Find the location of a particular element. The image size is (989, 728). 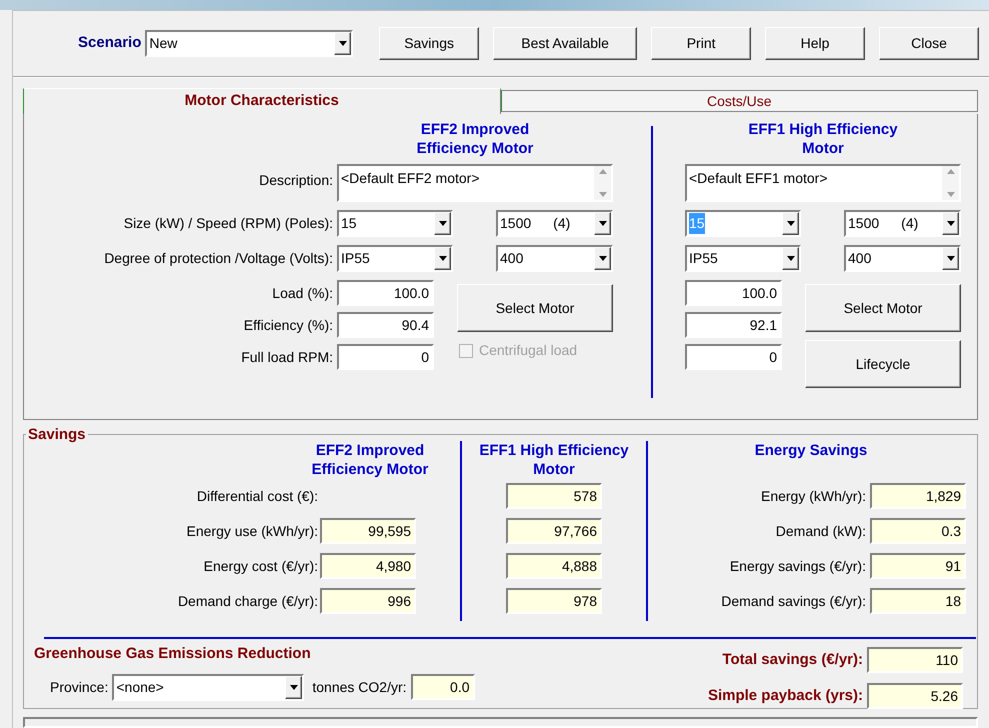

toolbar-button: Savings is located at coordinates (429, 43).